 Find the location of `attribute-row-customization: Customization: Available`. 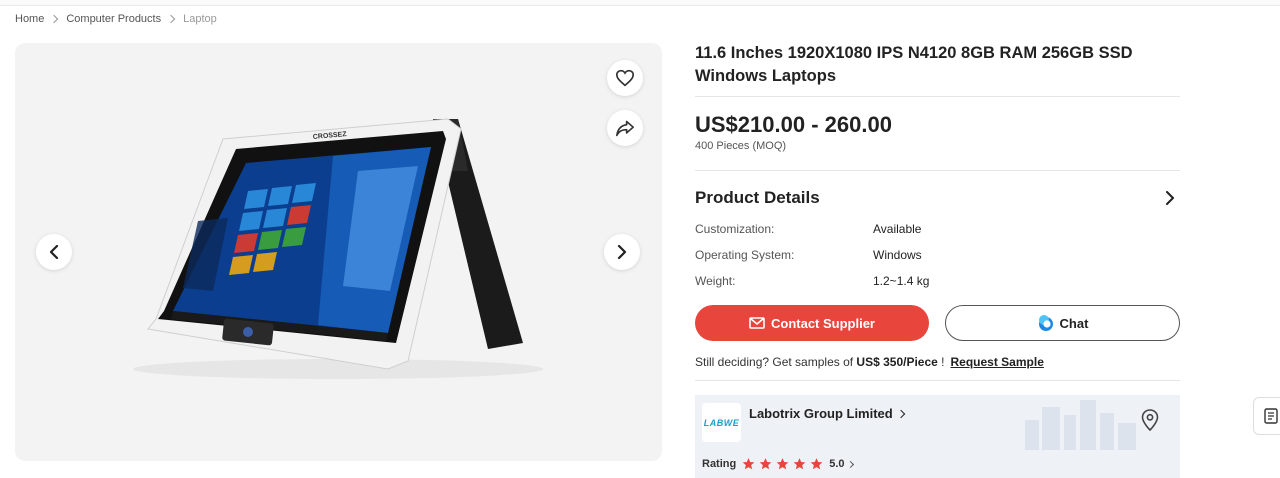

attribute-row-customization: Customization: Available is located at coordinates (937, 229).